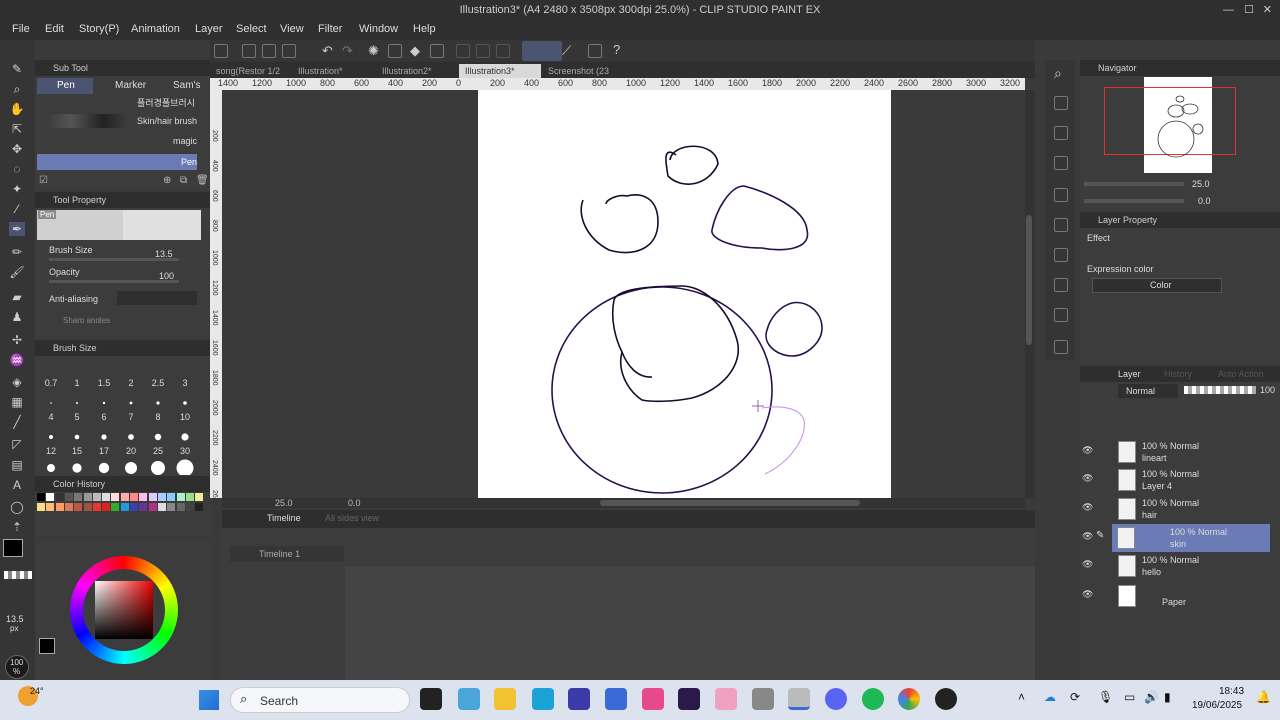 Image resolution: width=1280 pixels, height=720 pixels. Describe the element at coordinates (1220, 390) in the screenshot. I see `layer-opacity-slider` at that location.